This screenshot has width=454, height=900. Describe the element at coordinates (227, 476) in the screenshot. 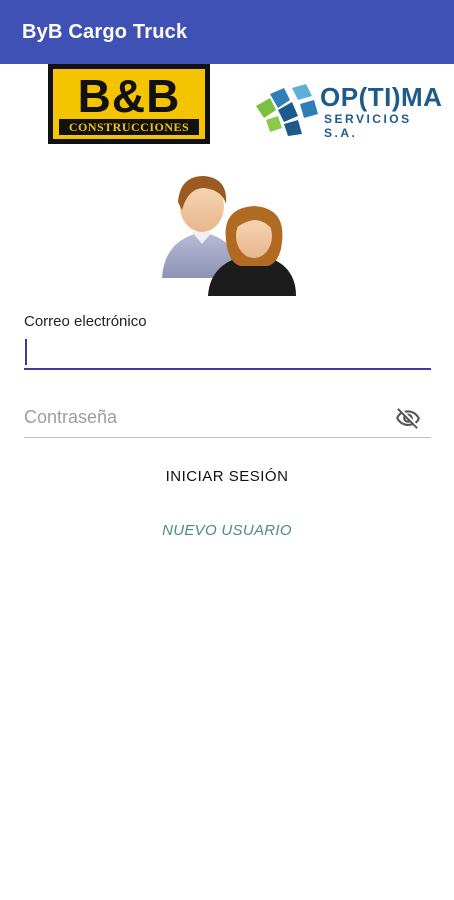

I see `login-button: INICIAR SESIÓN` at that location.